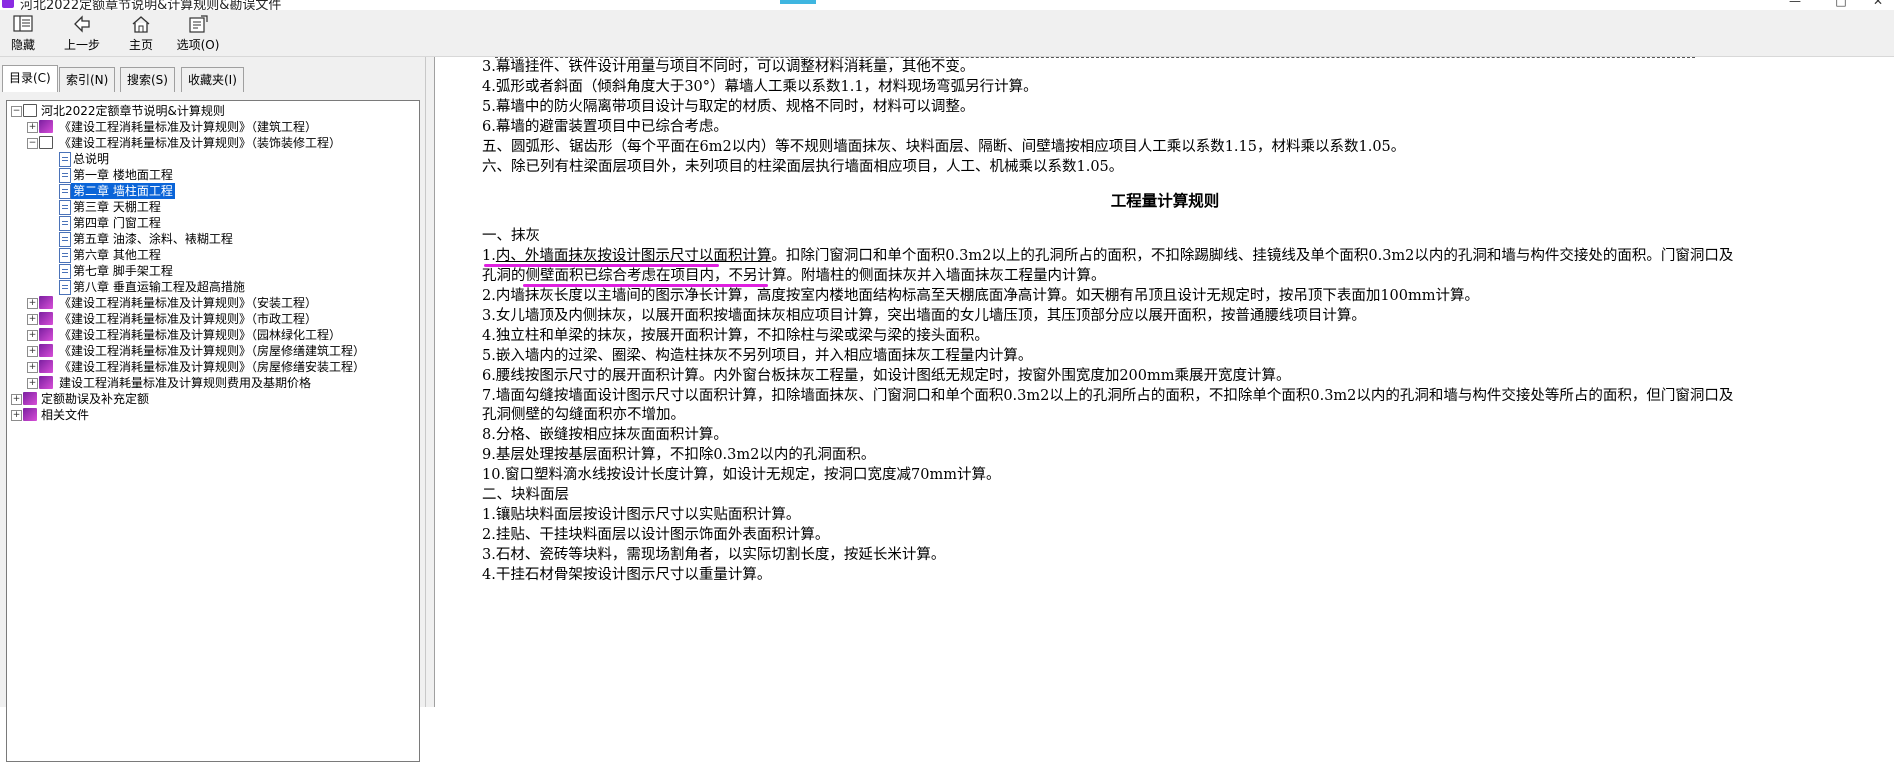  Describe the element at coordinates (188, 319) in the screenshot. I see `tree-item-label: 《建设工程消耗量标准及计算规则》（市政工程）` at that location.